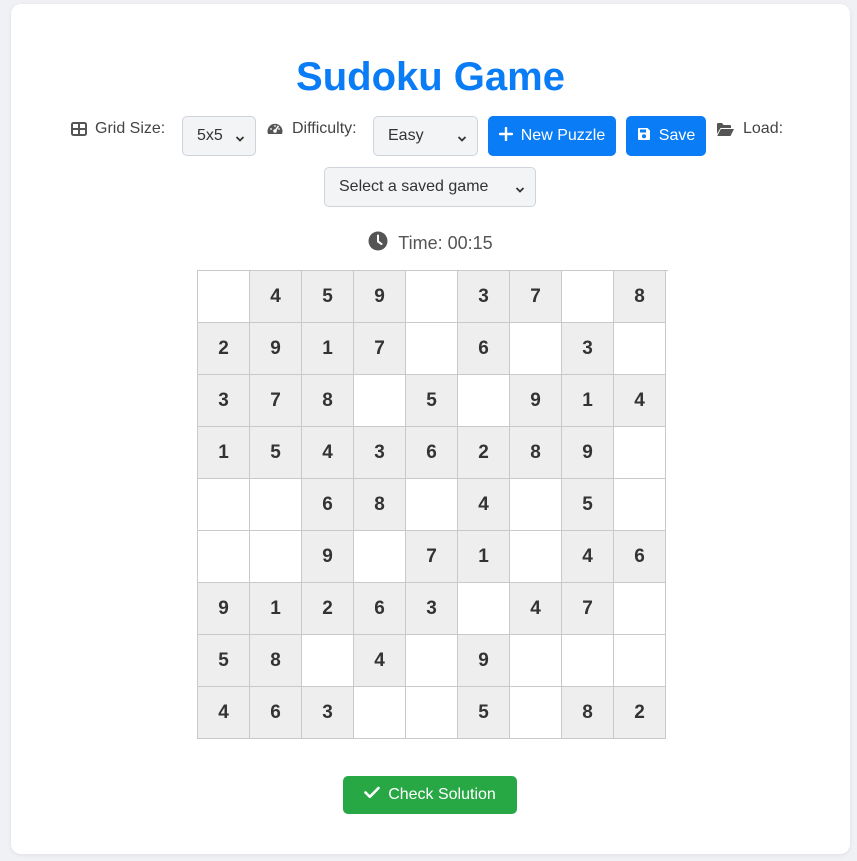 The width and height of the screenshot is (857, 861). I want to click on saved-game-select: Select a saved game, so click(430, 187).